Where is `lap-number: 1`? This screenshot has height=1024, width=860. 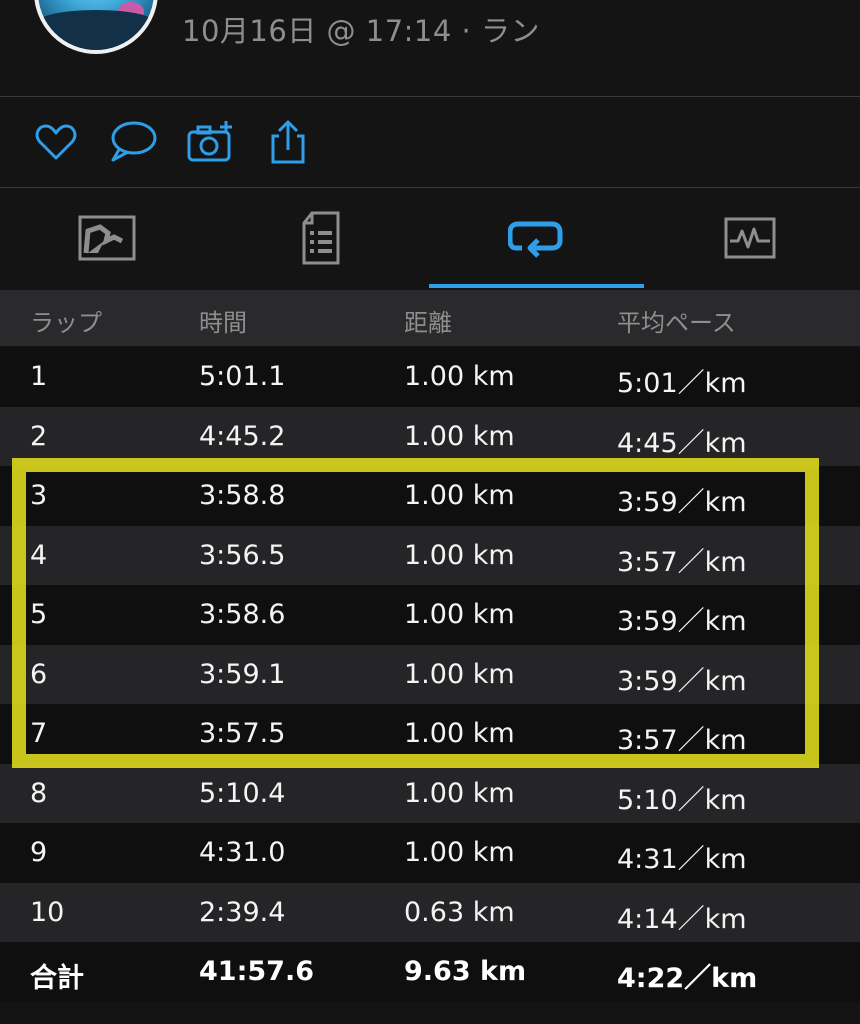 lap-number: 1 is located at coordinates (39, 376).